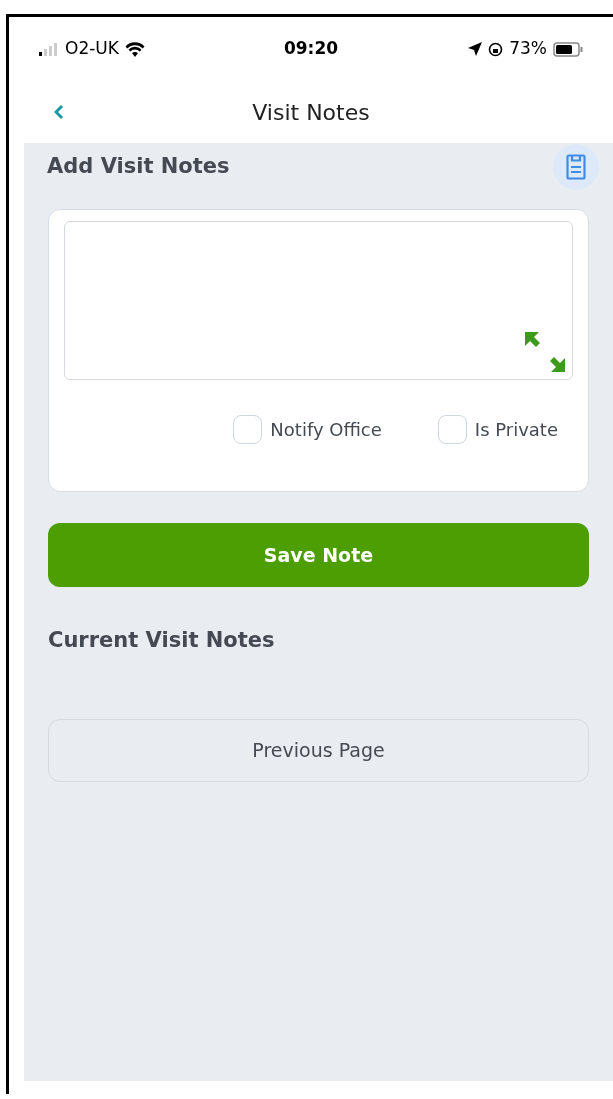 This screenshot has width=613, height=1099. I want to click on location-arrow-icon, so click(475, 49).